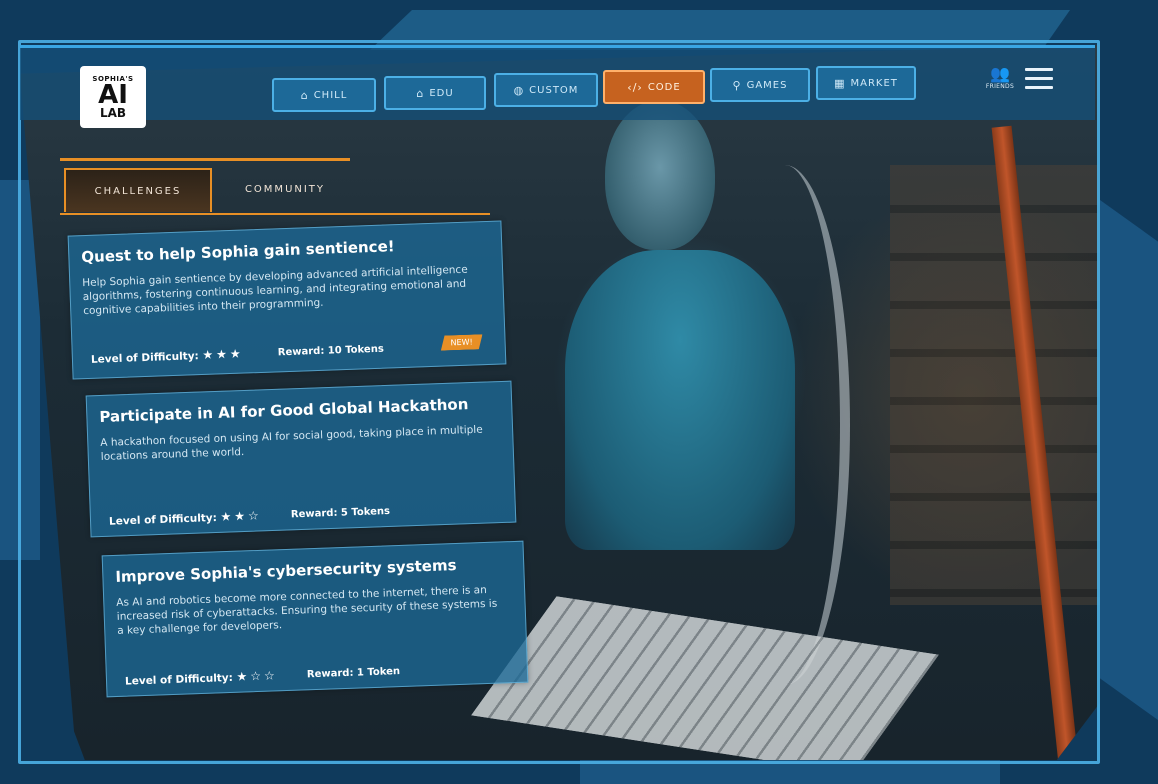  I want to click on reward-label: Reward: 10 Tokens, so click(331, 351).